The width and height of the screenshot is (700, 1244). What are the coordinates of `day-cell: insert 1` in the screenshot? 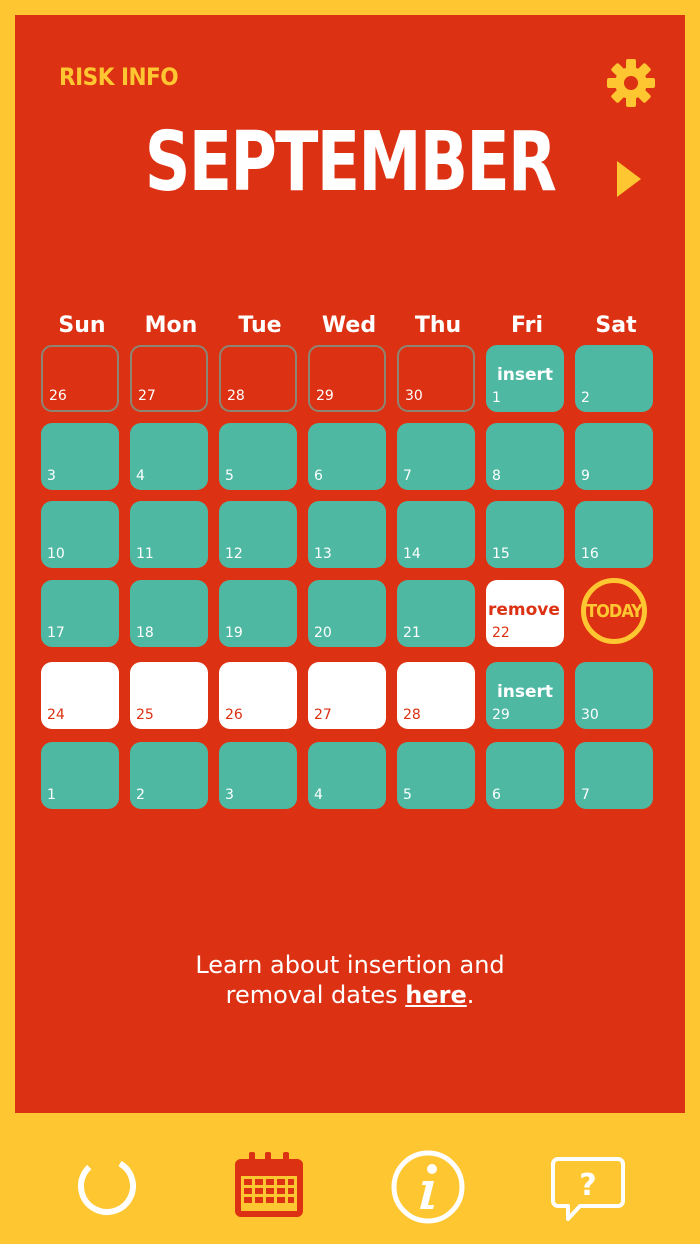 It's located at (525, 378).